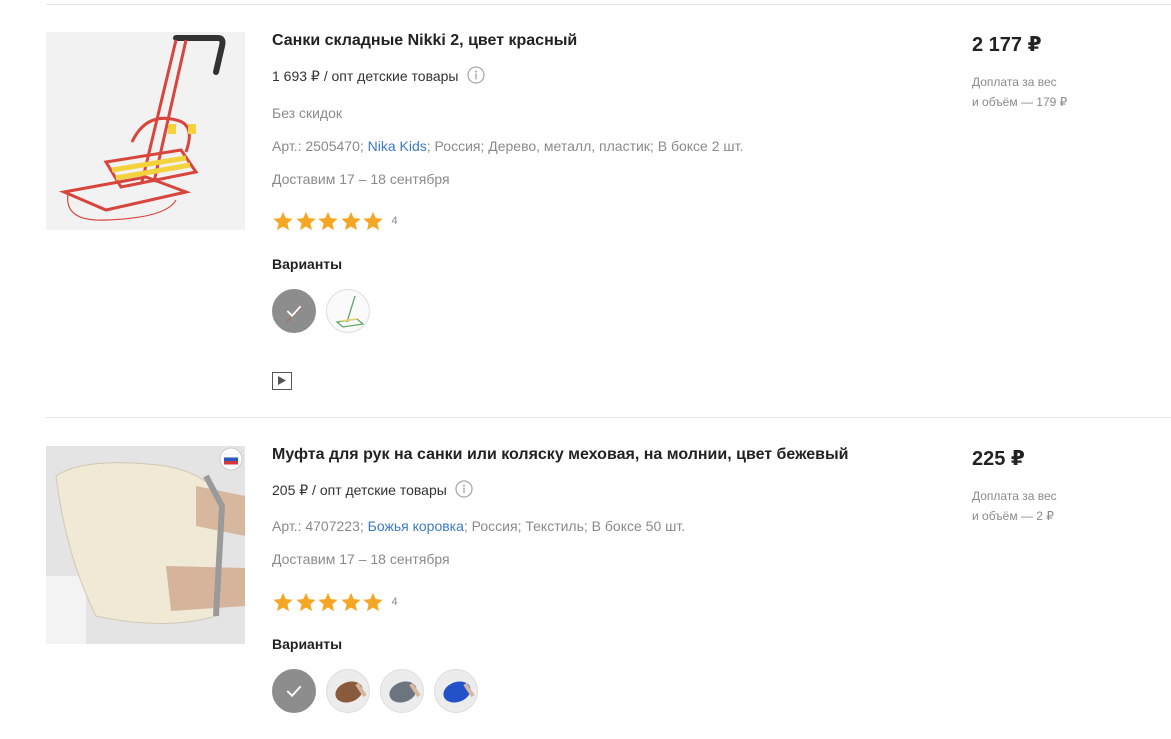 The width and height of the screenshot is (1171, 739). What do you see at coordinates (282, 381) in the screenshot?
I see `play-video-icon` at bounding box center [282, 381].